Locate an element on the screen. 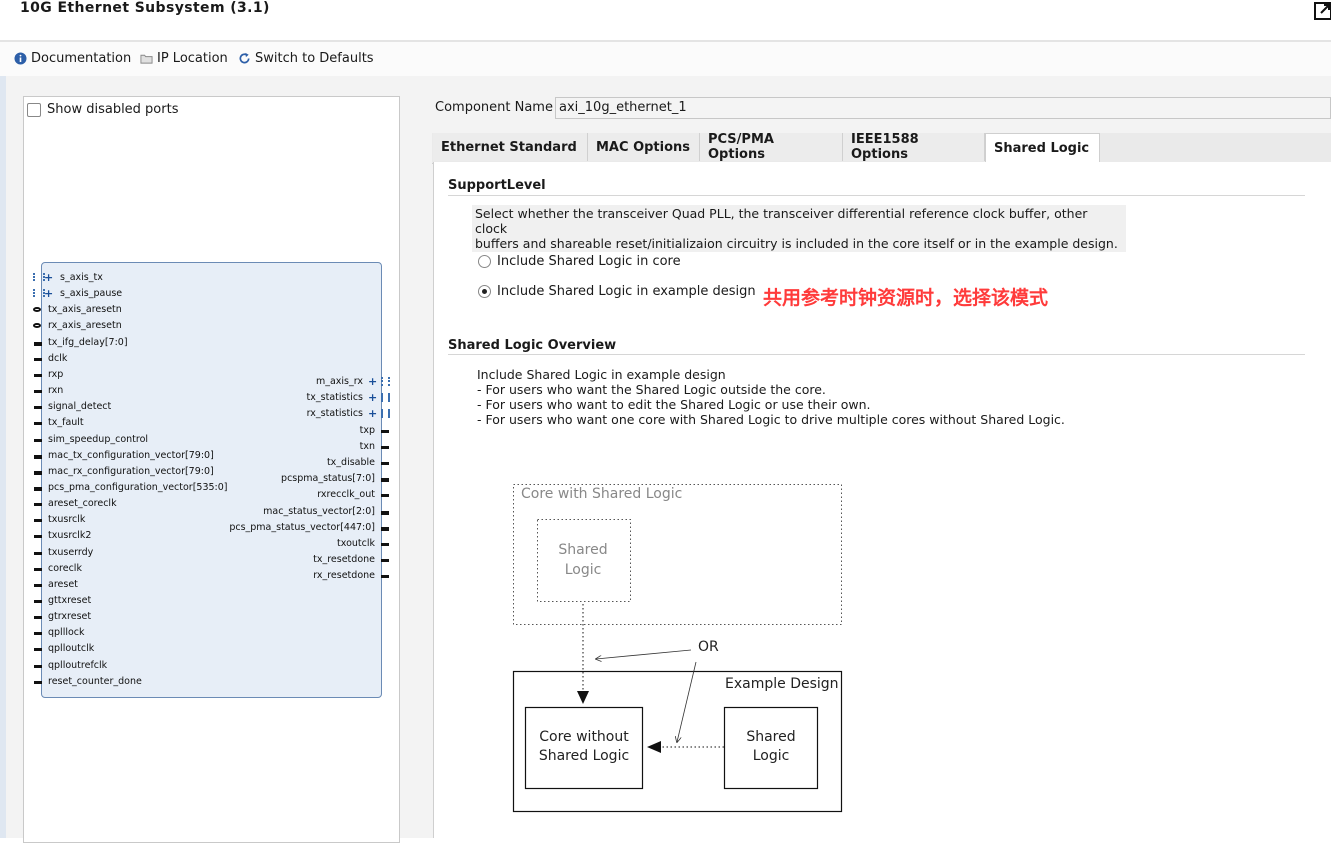 This screenshot has width=1331, height=843. port-label-right: rx_resetdone is located at coordinates (275, 575).